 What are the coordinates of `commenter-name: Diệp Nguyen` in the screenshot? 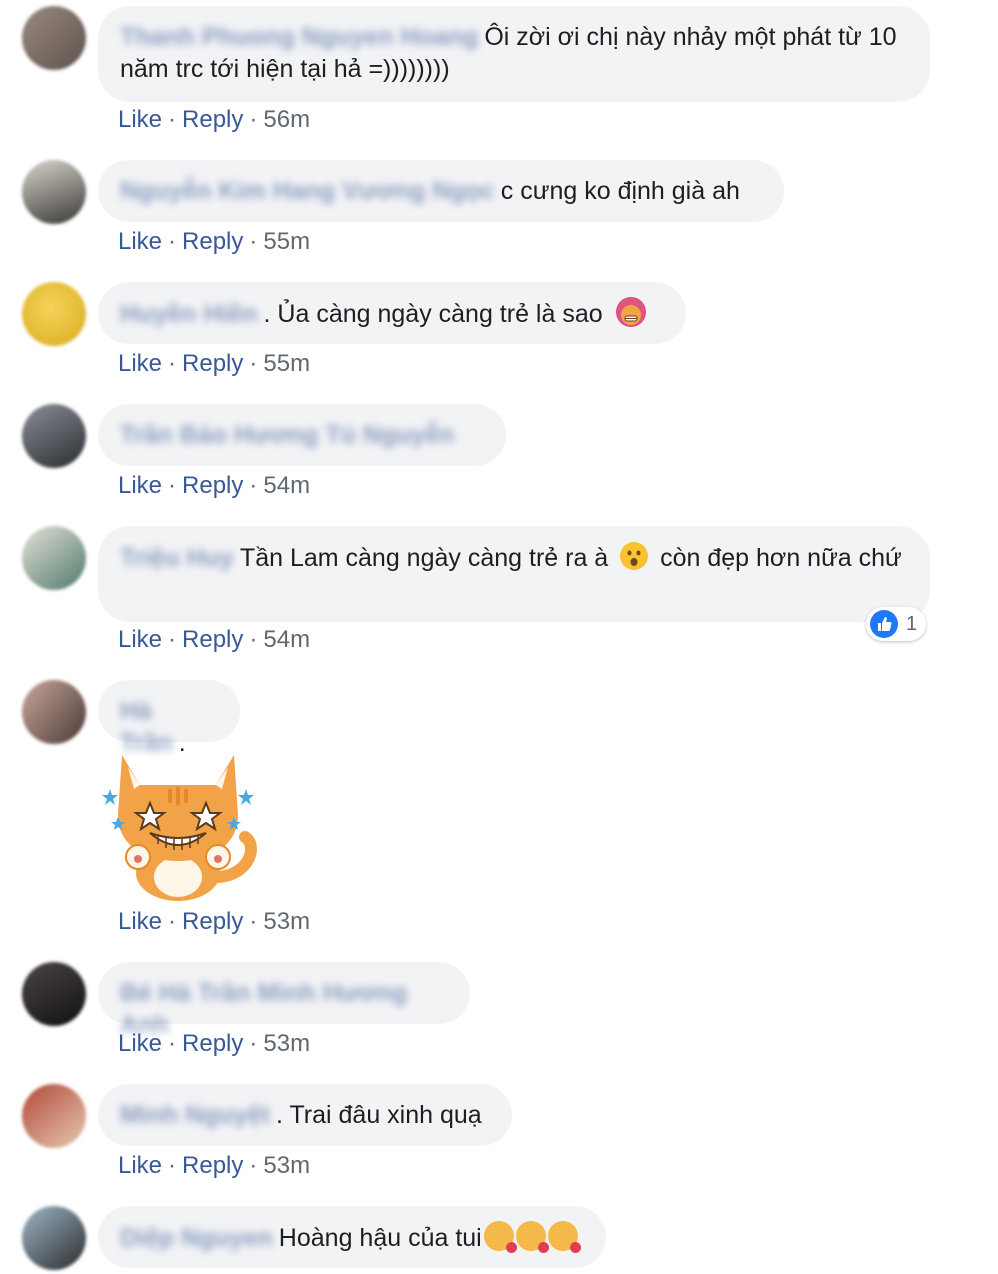 It's located at (196, 1238).